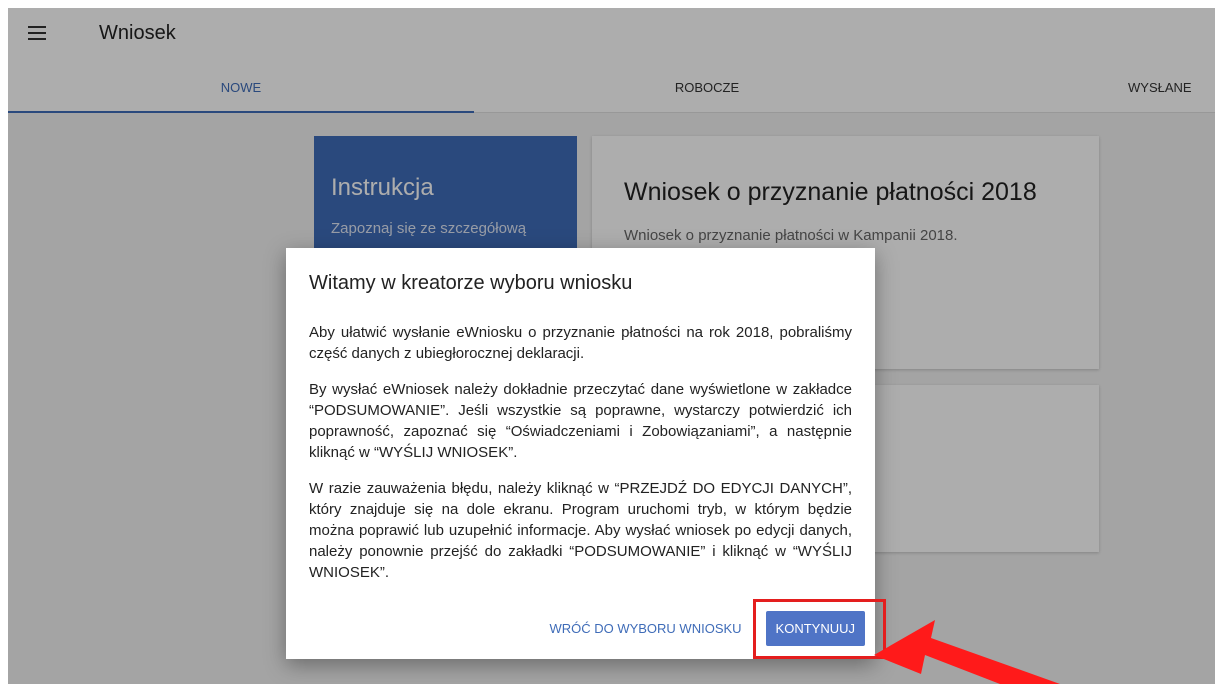  Describe the element at coordinates (471, 283) in the screenshot. I see `dialog-title: Witamy w kreatorze wyboru wniosku` at that location.